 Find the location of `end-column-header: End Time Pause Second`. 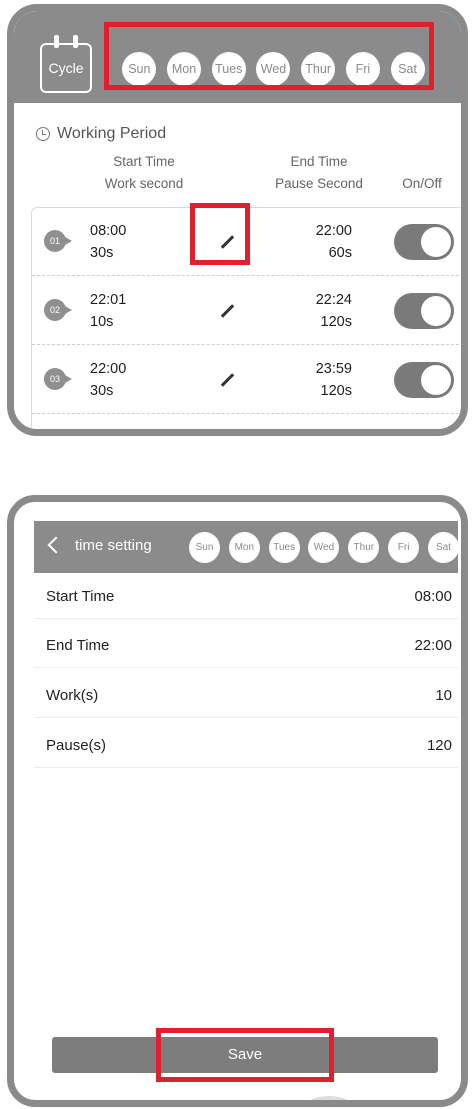

end-column-header: End Time Pause Second is located at coordinates (319, 173).